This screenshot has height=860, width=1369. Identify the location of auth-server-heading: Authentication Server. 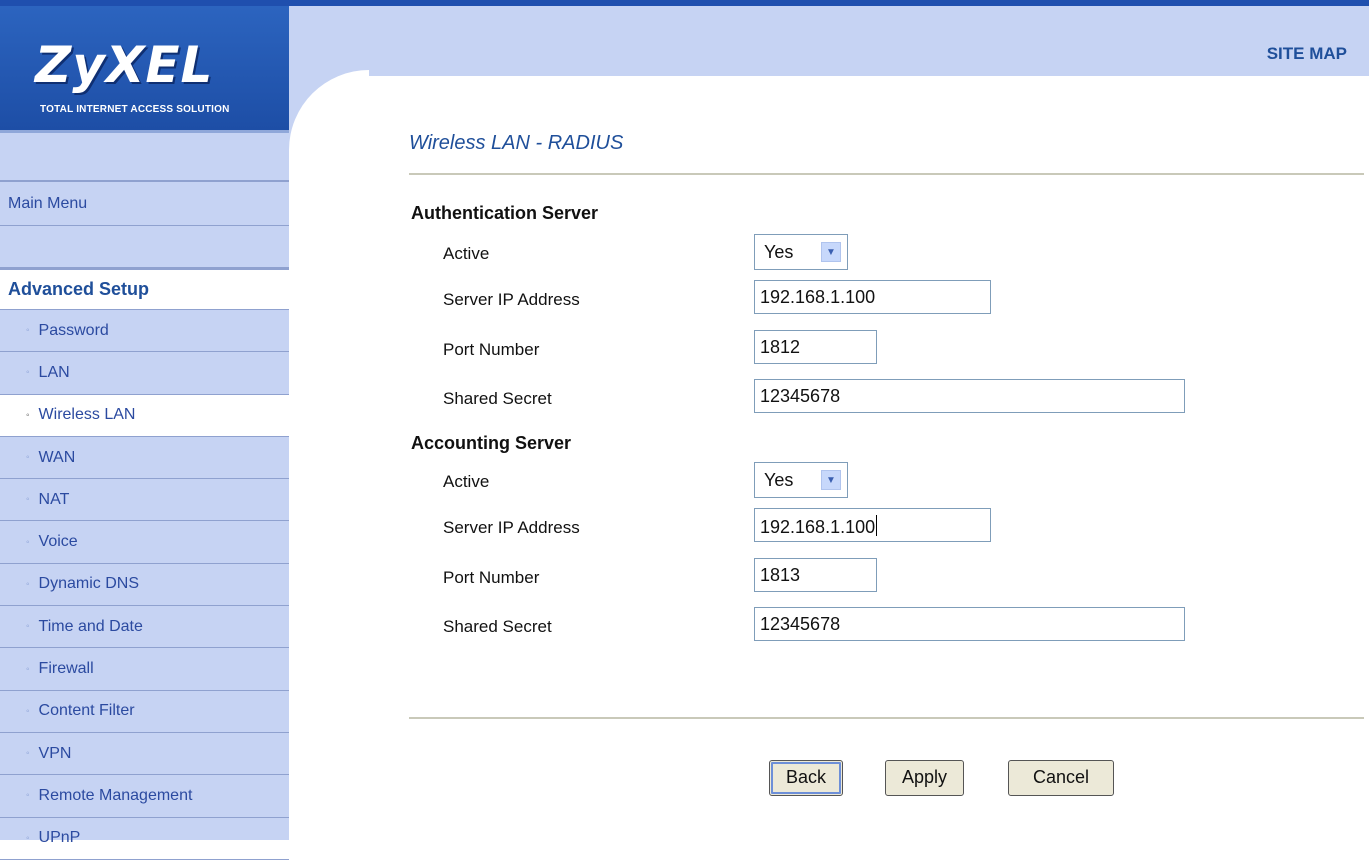
(505, 213).